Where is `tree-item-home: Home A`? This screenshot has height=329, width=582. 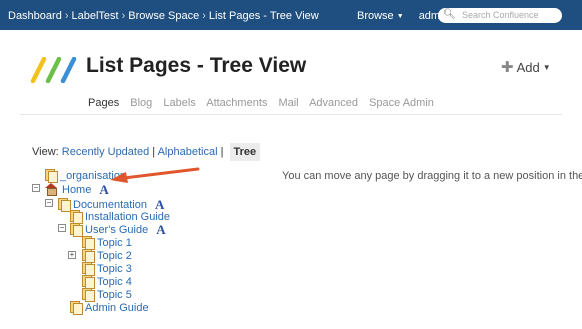 tree-item-home: Home A is located at coordinates (77, 190).